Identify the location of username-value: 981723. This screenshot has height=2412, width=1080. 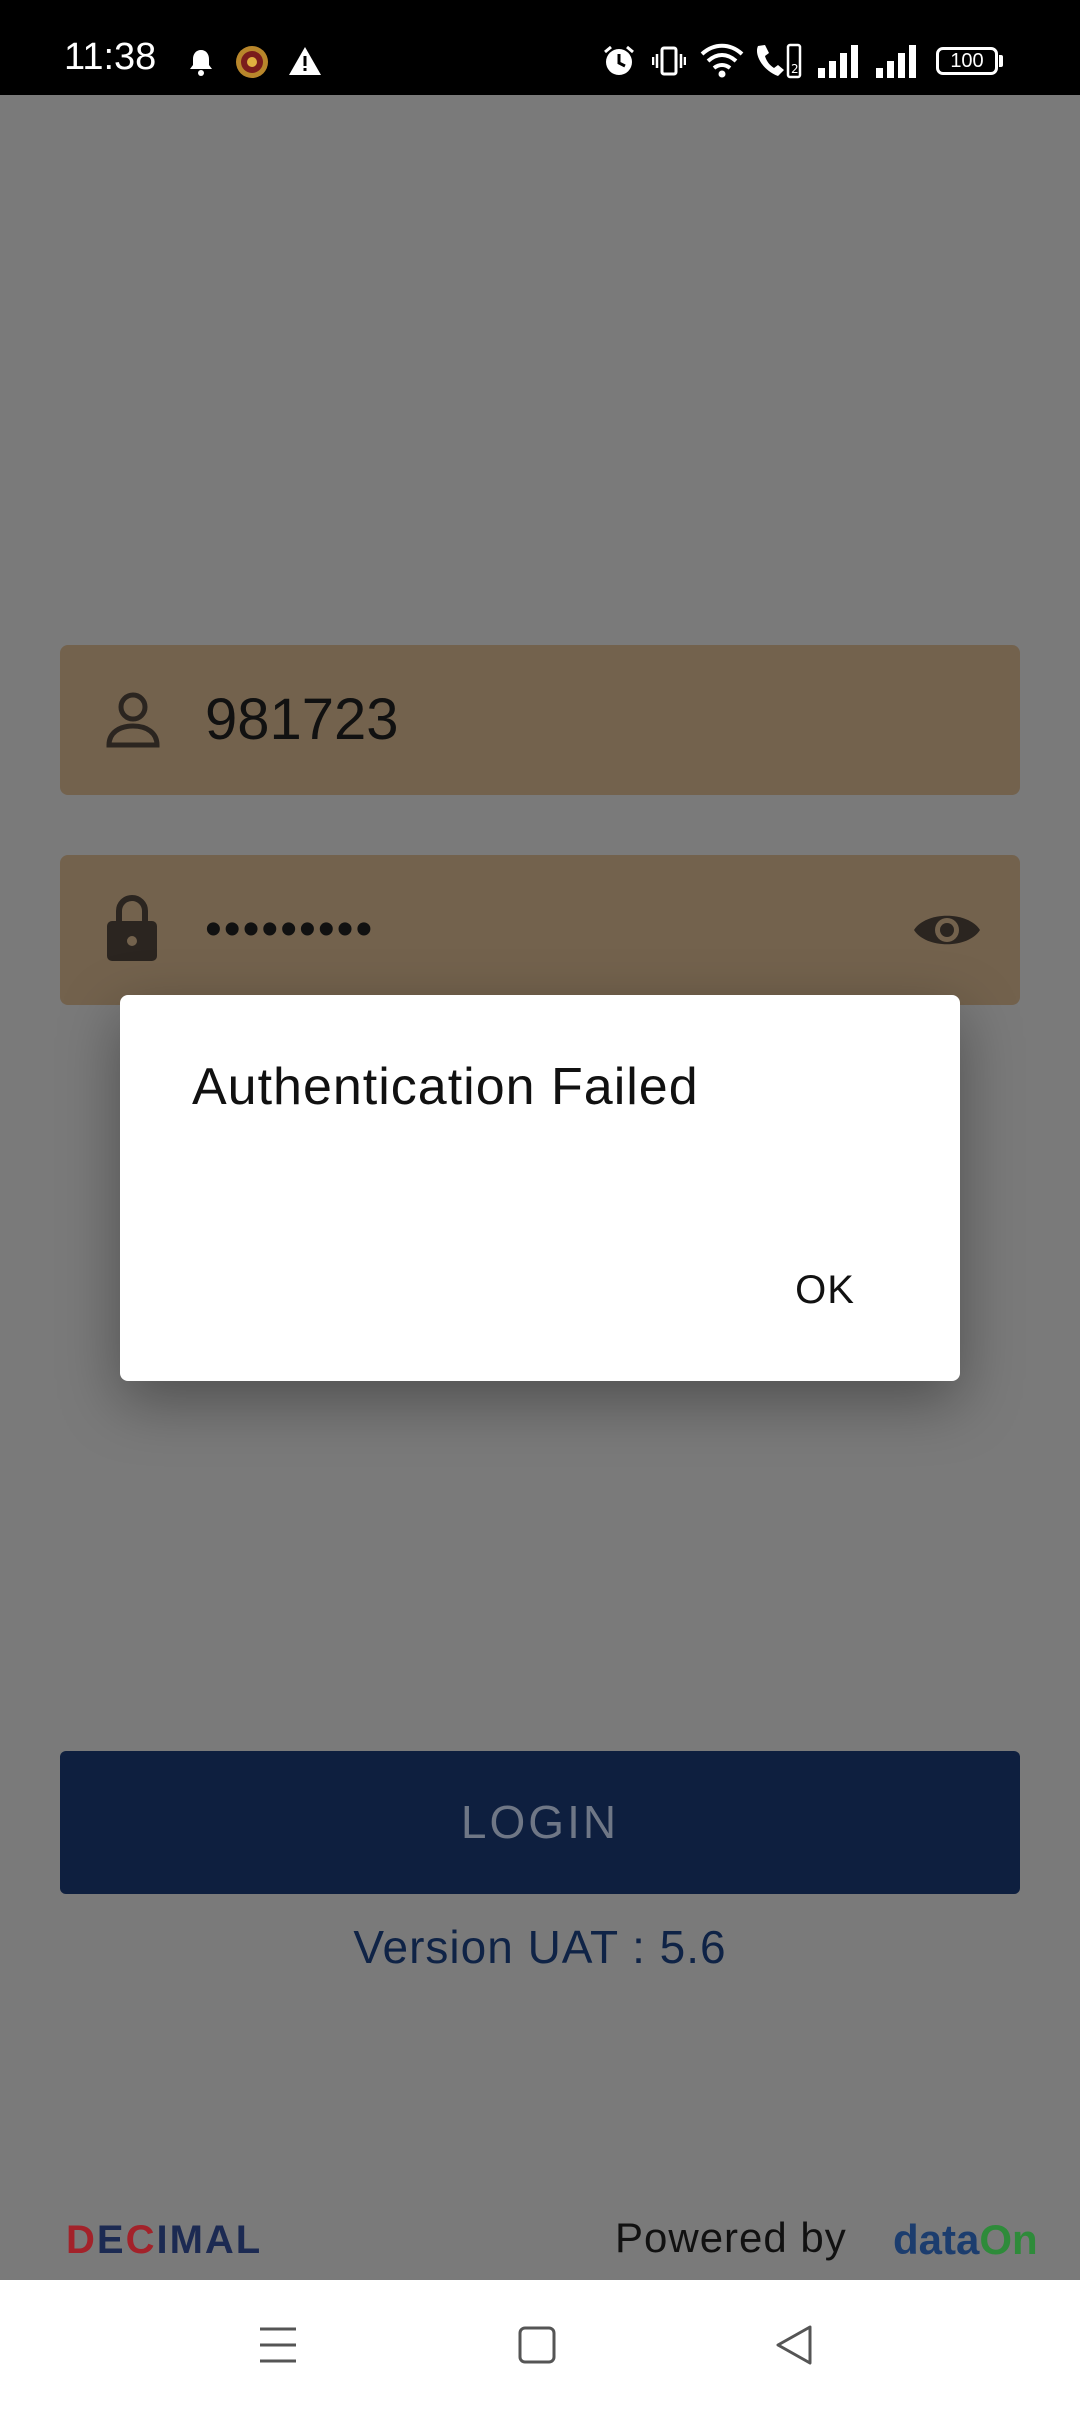
(302, 719).